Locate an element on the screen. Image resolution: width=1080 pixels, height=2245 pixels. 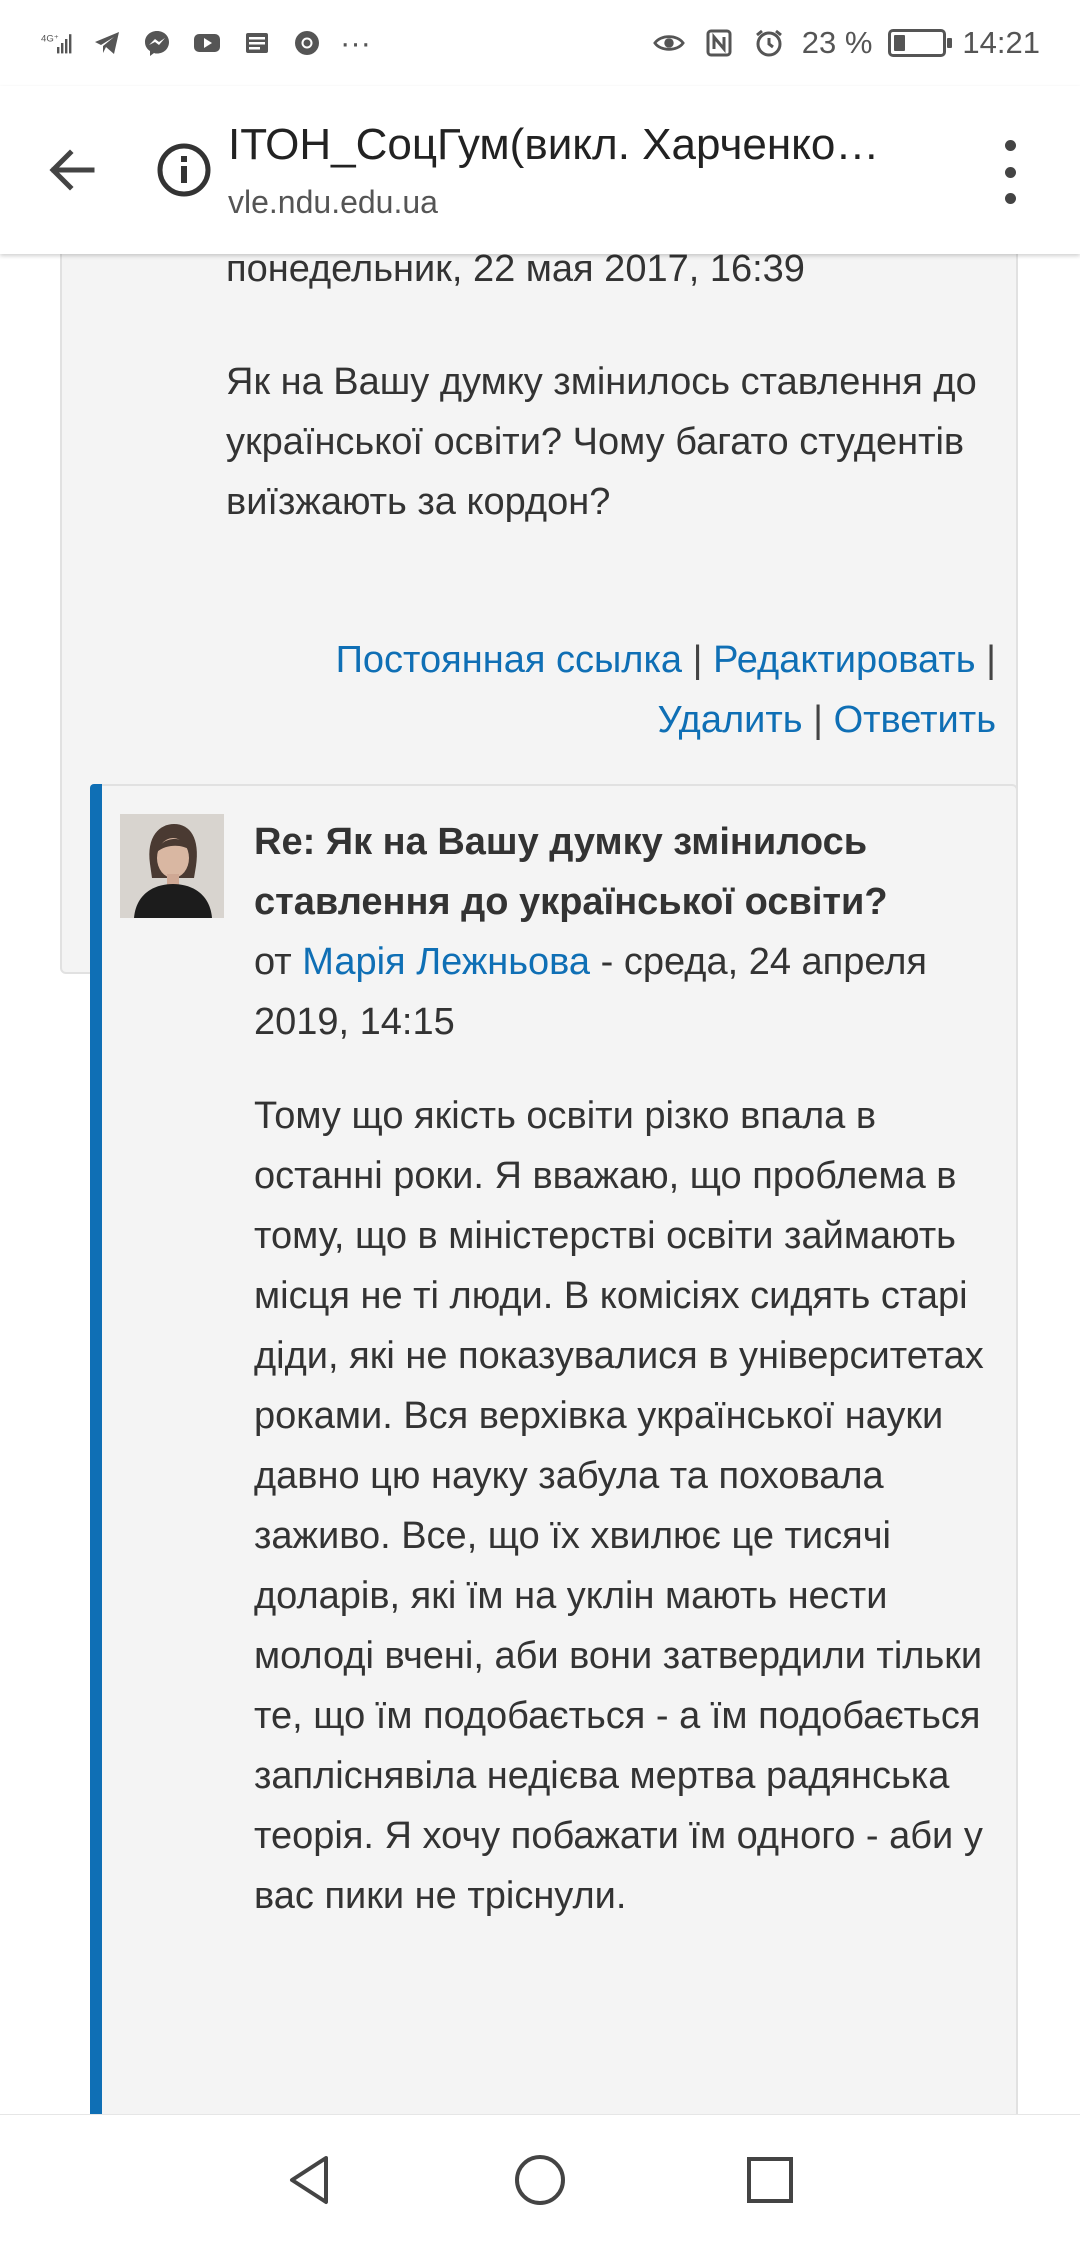
square-recents-icon is located at coordinates (770, 2180).